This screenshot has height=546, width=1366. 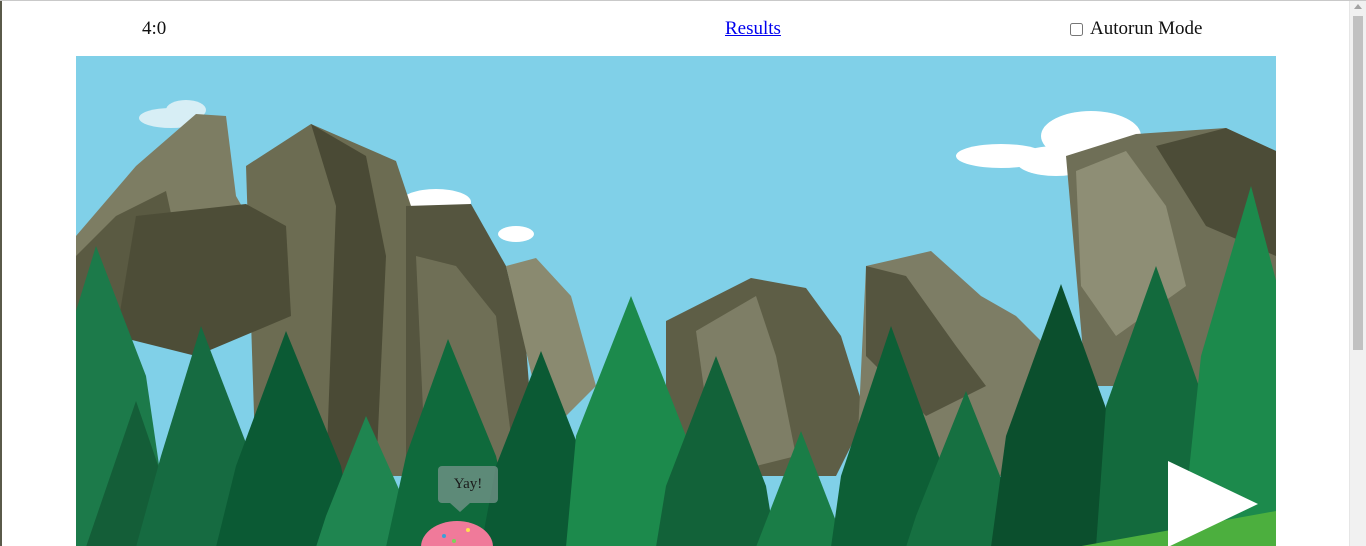 I want to click on vertical-scrollbar, so click(x=1357, y=273).